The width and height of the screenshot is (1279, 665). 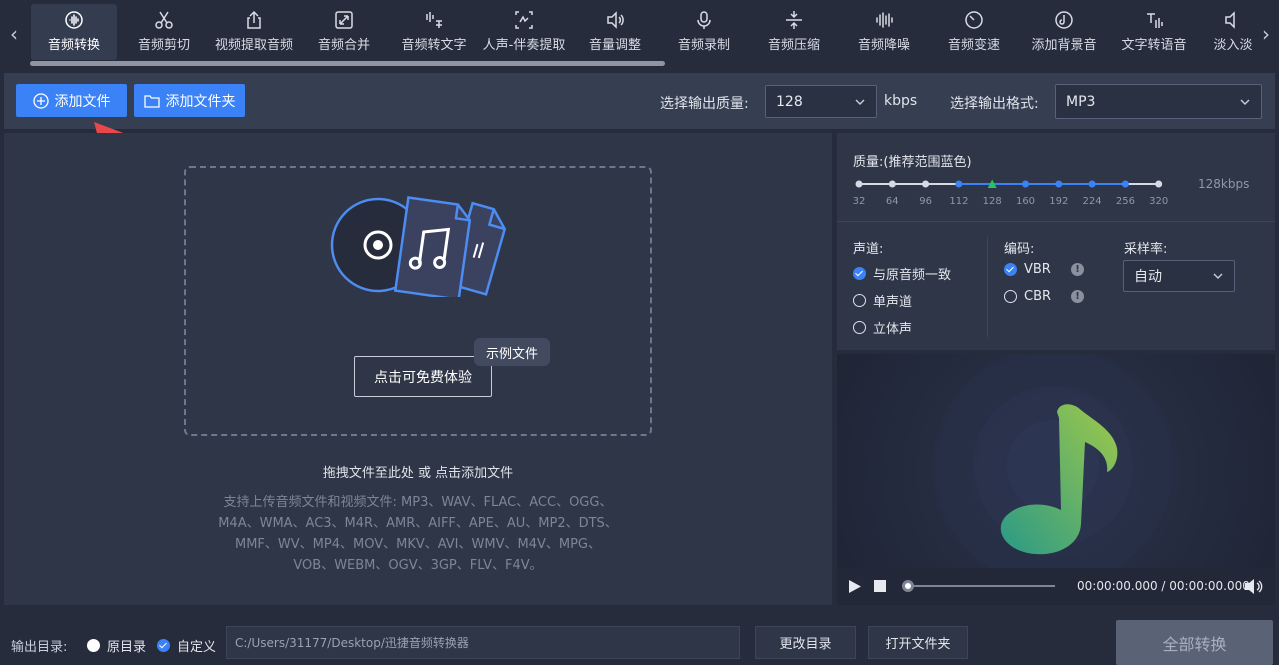 I want to click on change-dir-label: 更改目录, so click(x=805, y=644).